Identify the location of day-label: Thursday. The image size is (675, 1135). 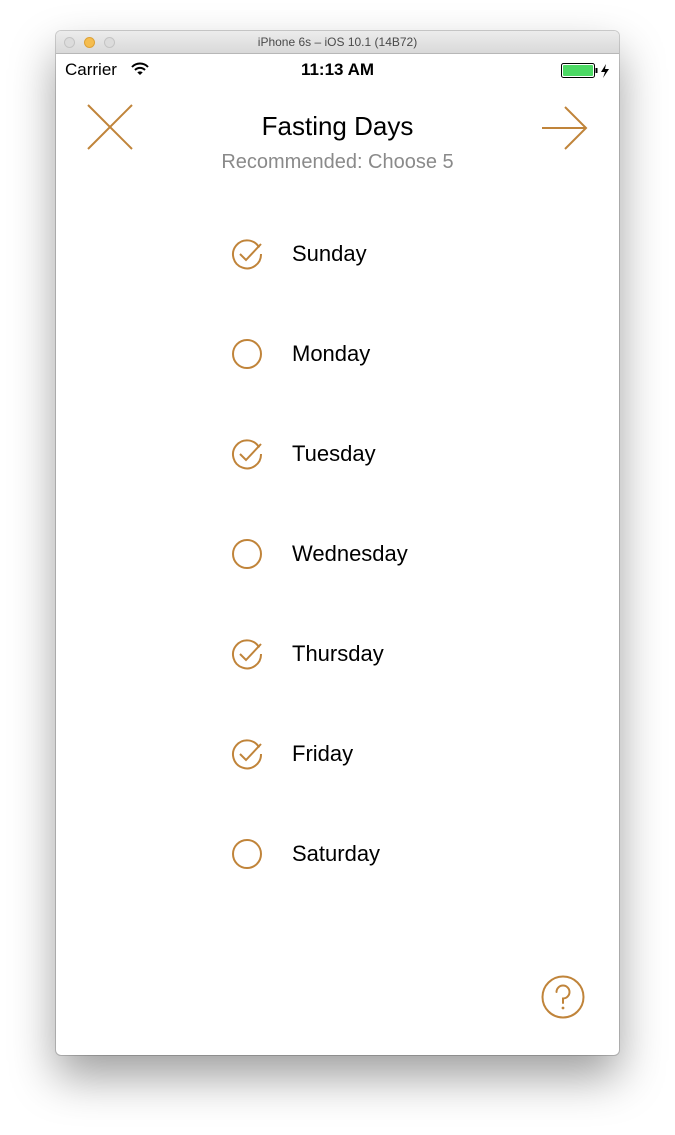
(338, 653).